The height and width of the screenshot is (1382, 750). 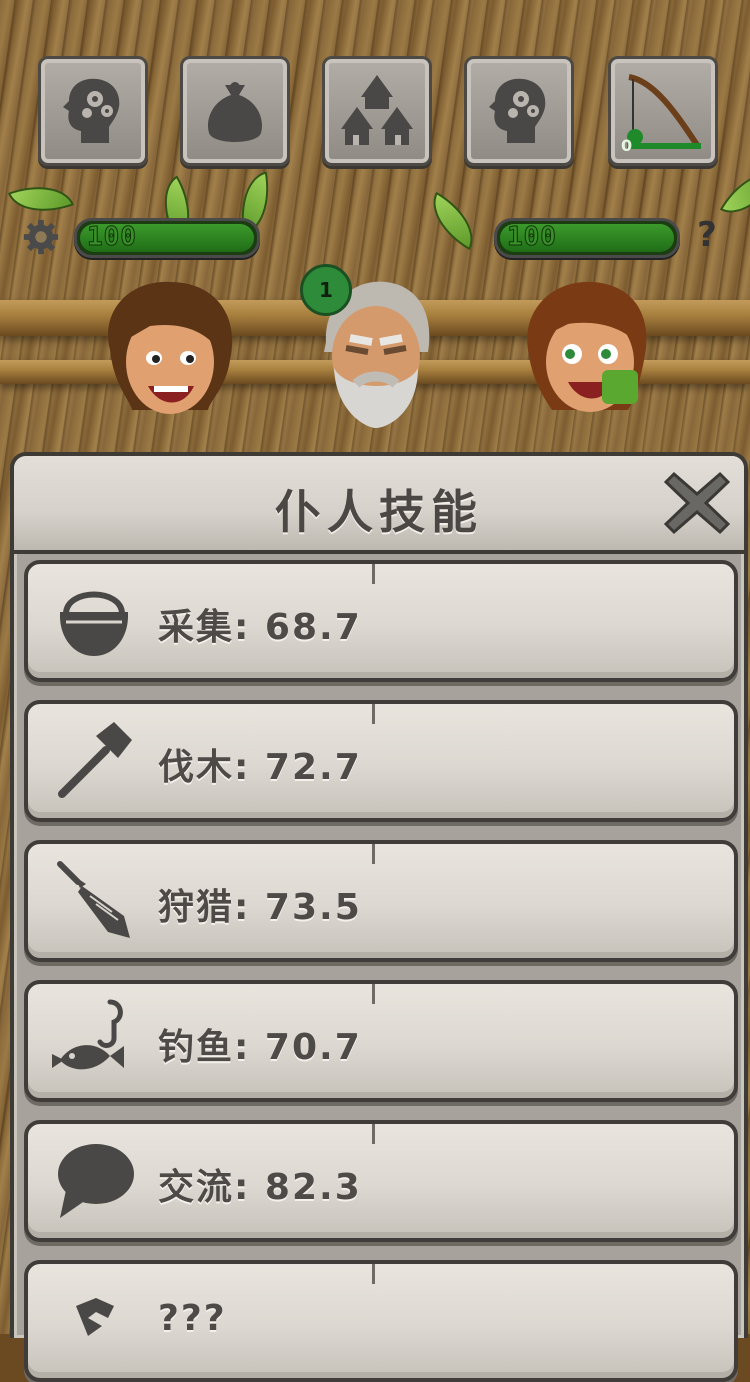 What do you see at coordinates (260, 907) in the screenshot?
I see `skill-label: 狩猎: 73.5` at bounding box center [260, 907].